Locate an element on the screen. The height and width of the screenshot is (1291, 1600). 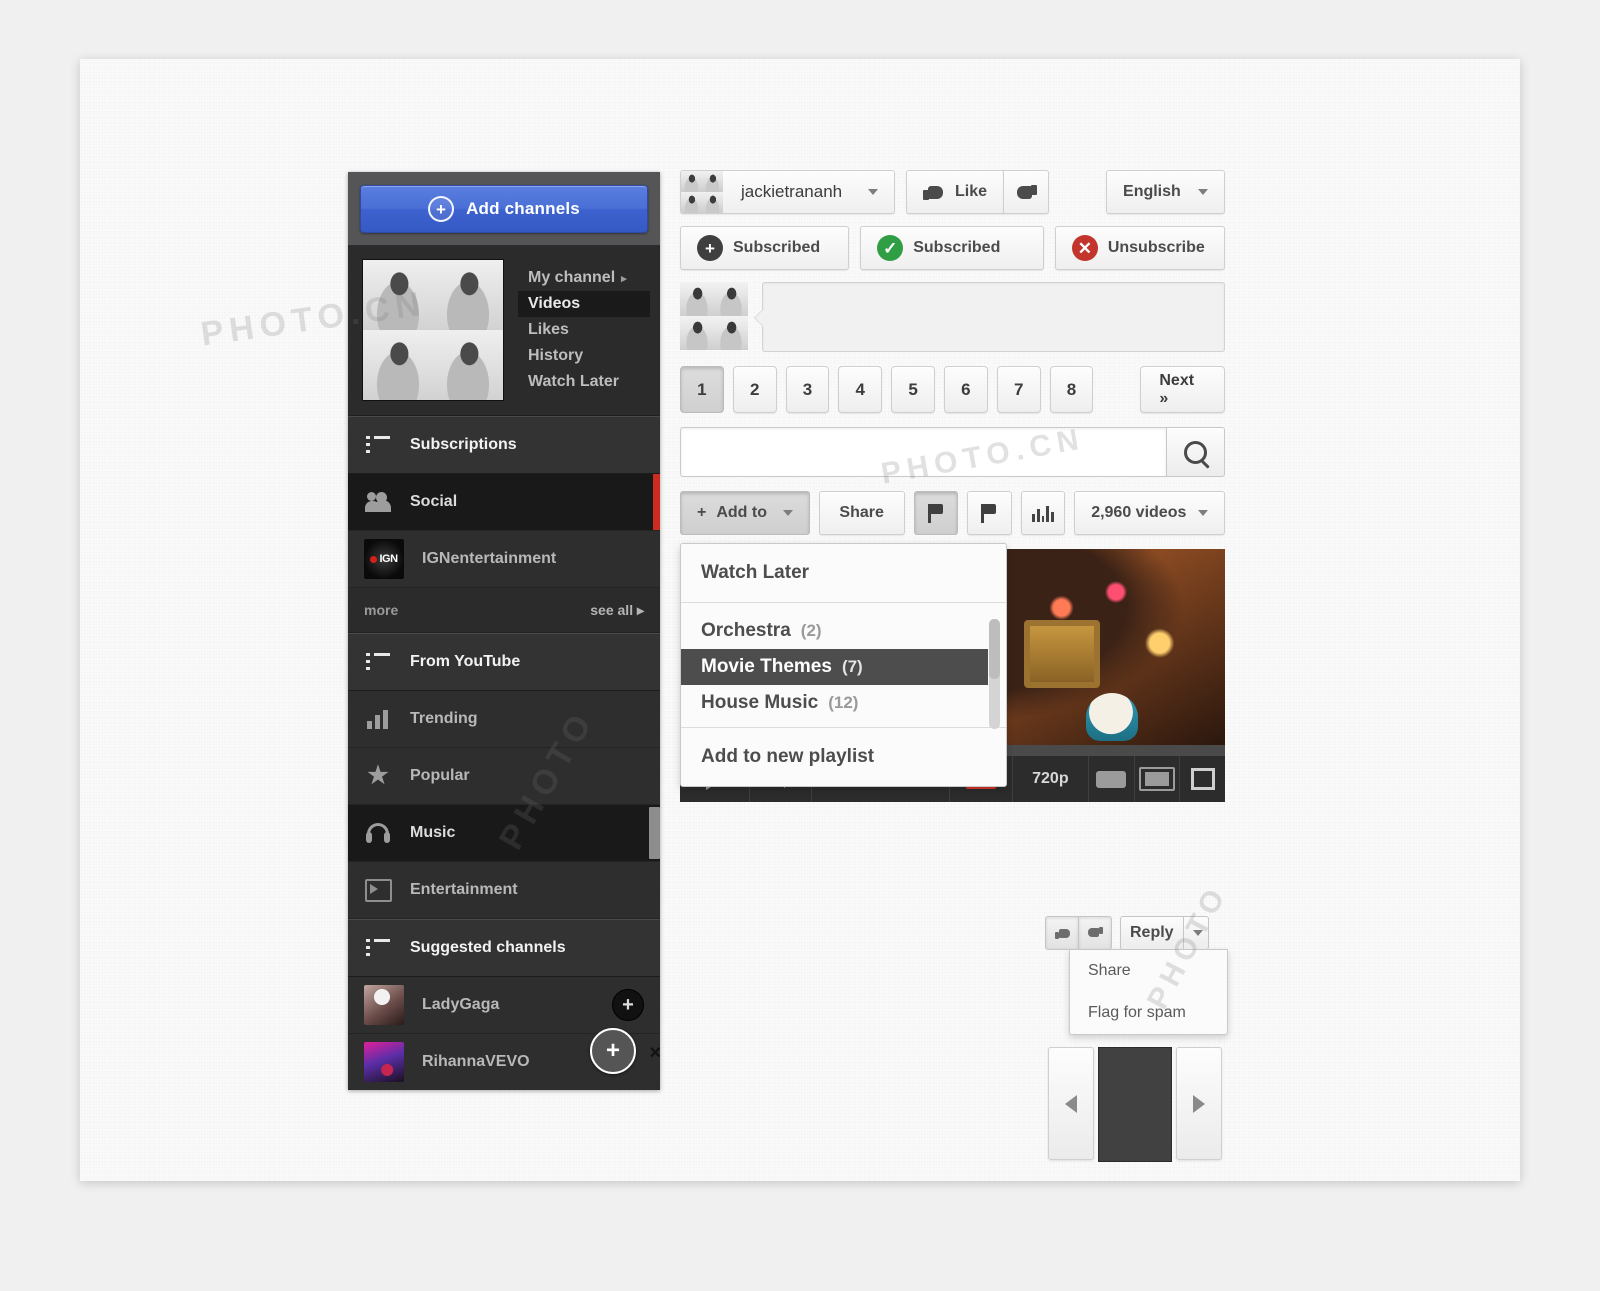
sidebar-item-watch-later: Watch Later is located at coordinates (584, 382).